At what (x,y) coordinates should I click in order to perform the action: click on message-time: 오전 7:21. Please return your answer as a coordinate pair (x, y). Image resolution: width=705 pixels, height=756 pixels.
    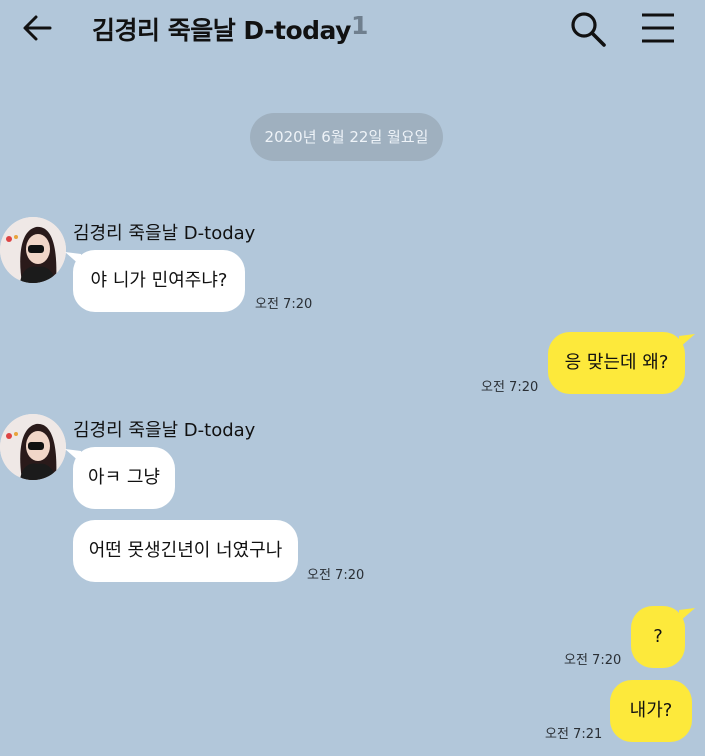
    Looking at the image, I should click on (574, 734).